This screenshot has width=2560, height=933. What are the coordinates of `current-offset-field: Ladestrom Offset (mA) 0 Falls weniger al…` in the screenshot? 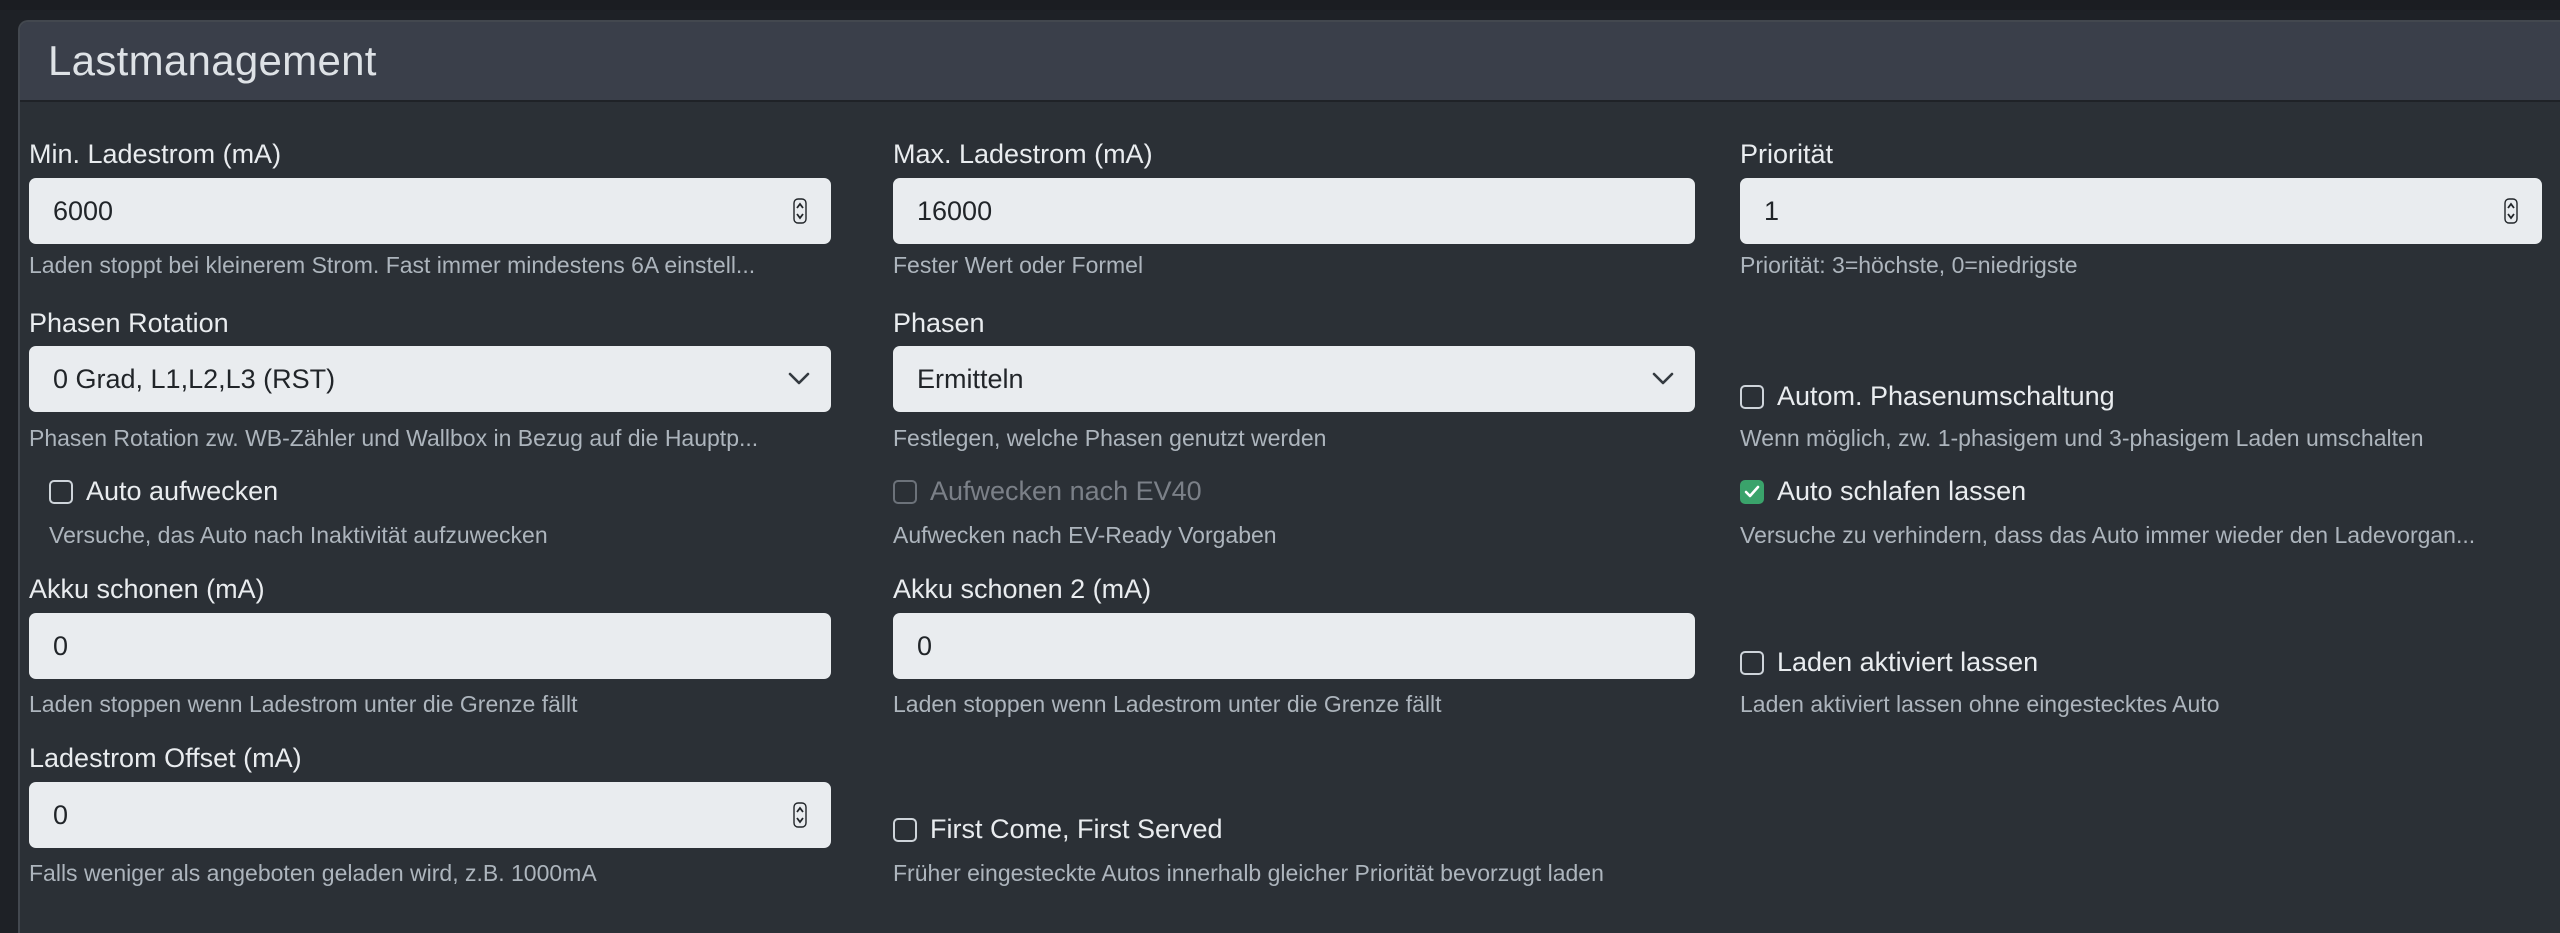 It's located at (430, 814).